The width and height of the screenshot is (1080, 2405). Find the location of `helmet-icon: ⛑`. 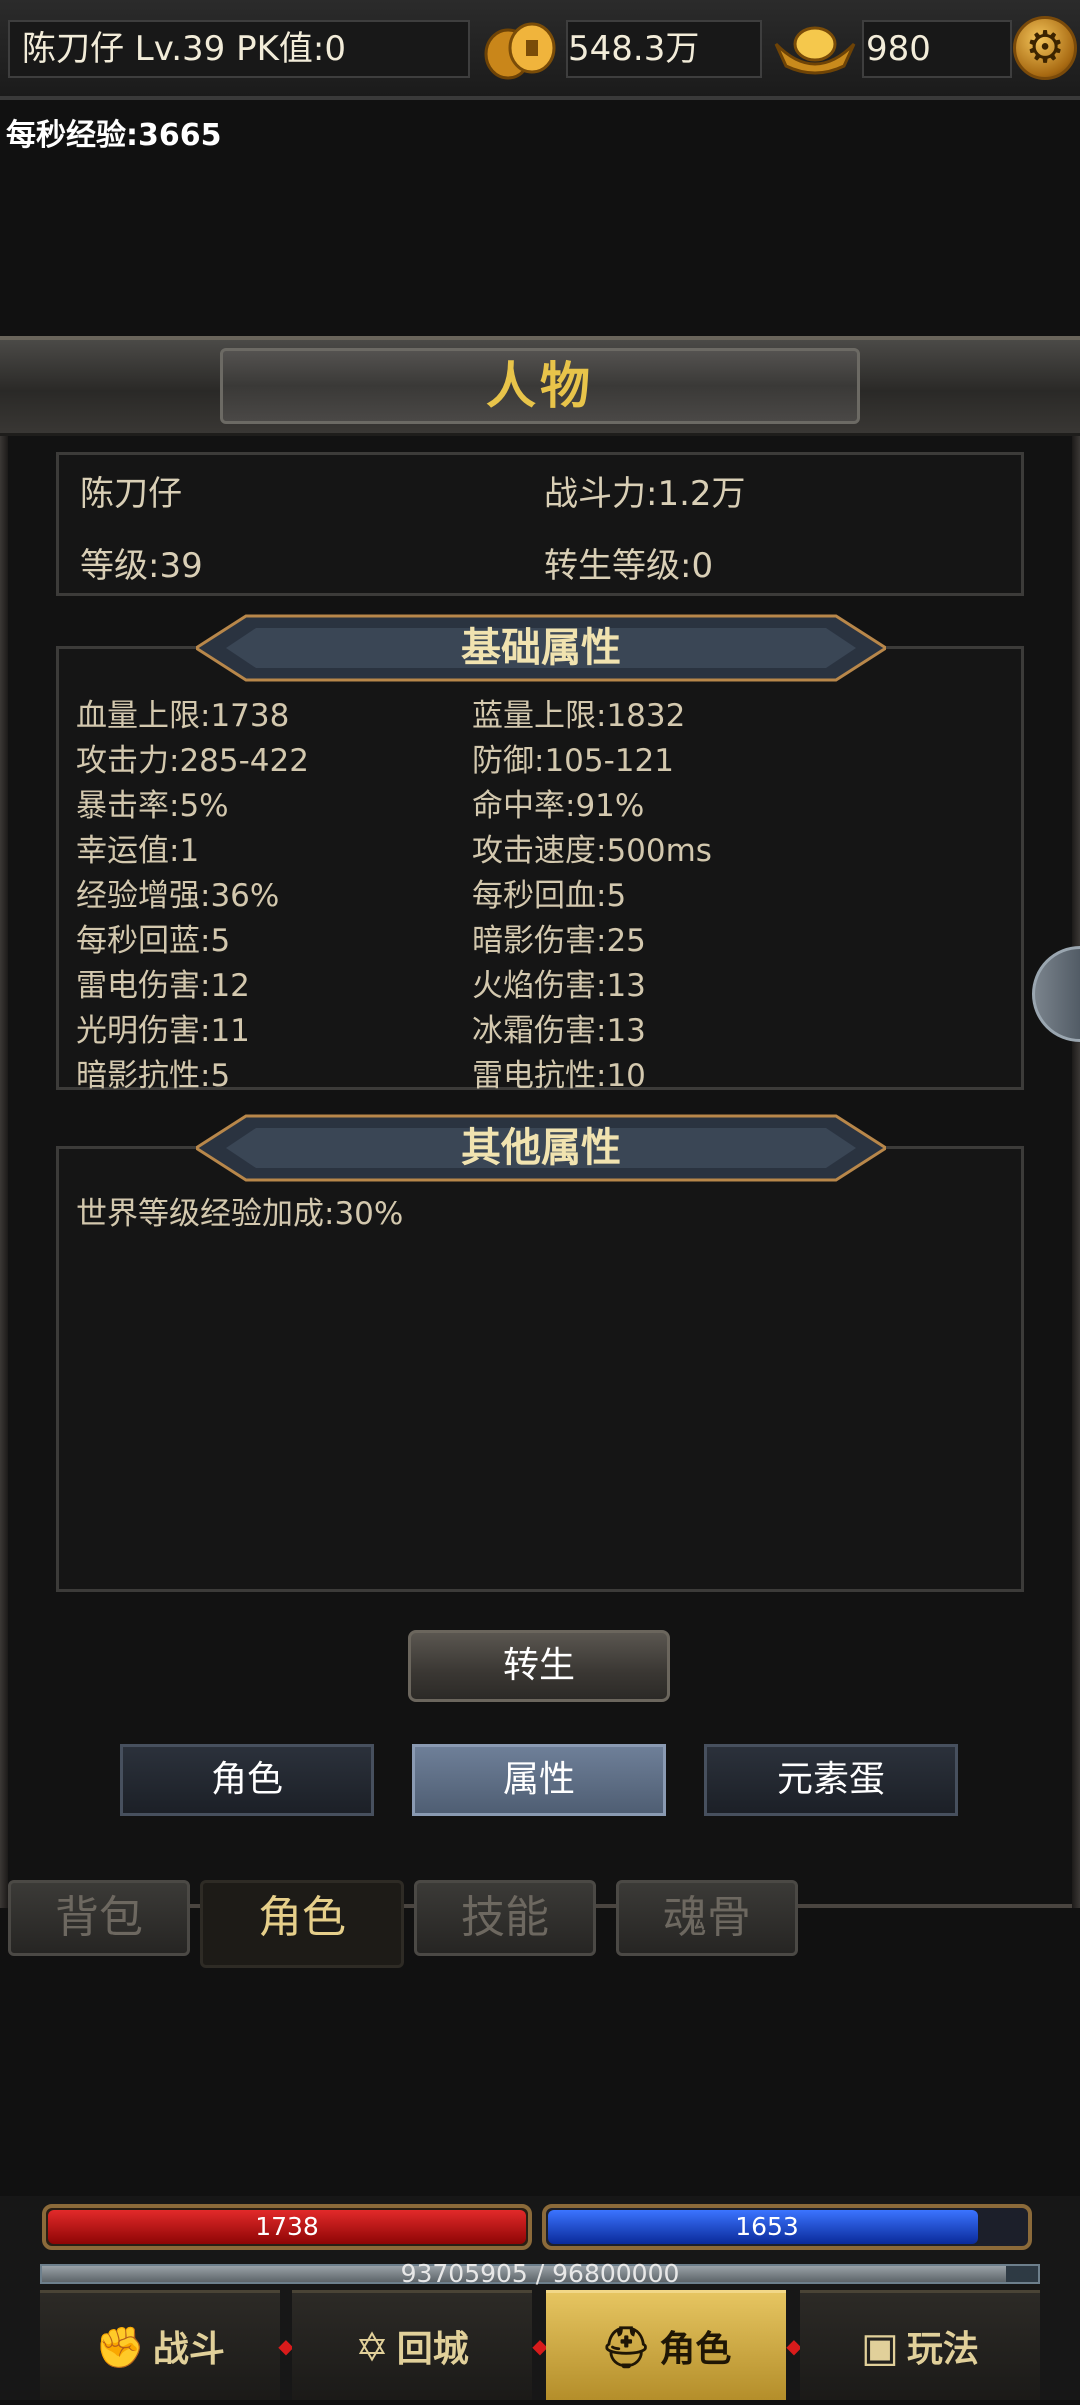

helmet-icon: ⛑ is located at coordinates (626, 2348).